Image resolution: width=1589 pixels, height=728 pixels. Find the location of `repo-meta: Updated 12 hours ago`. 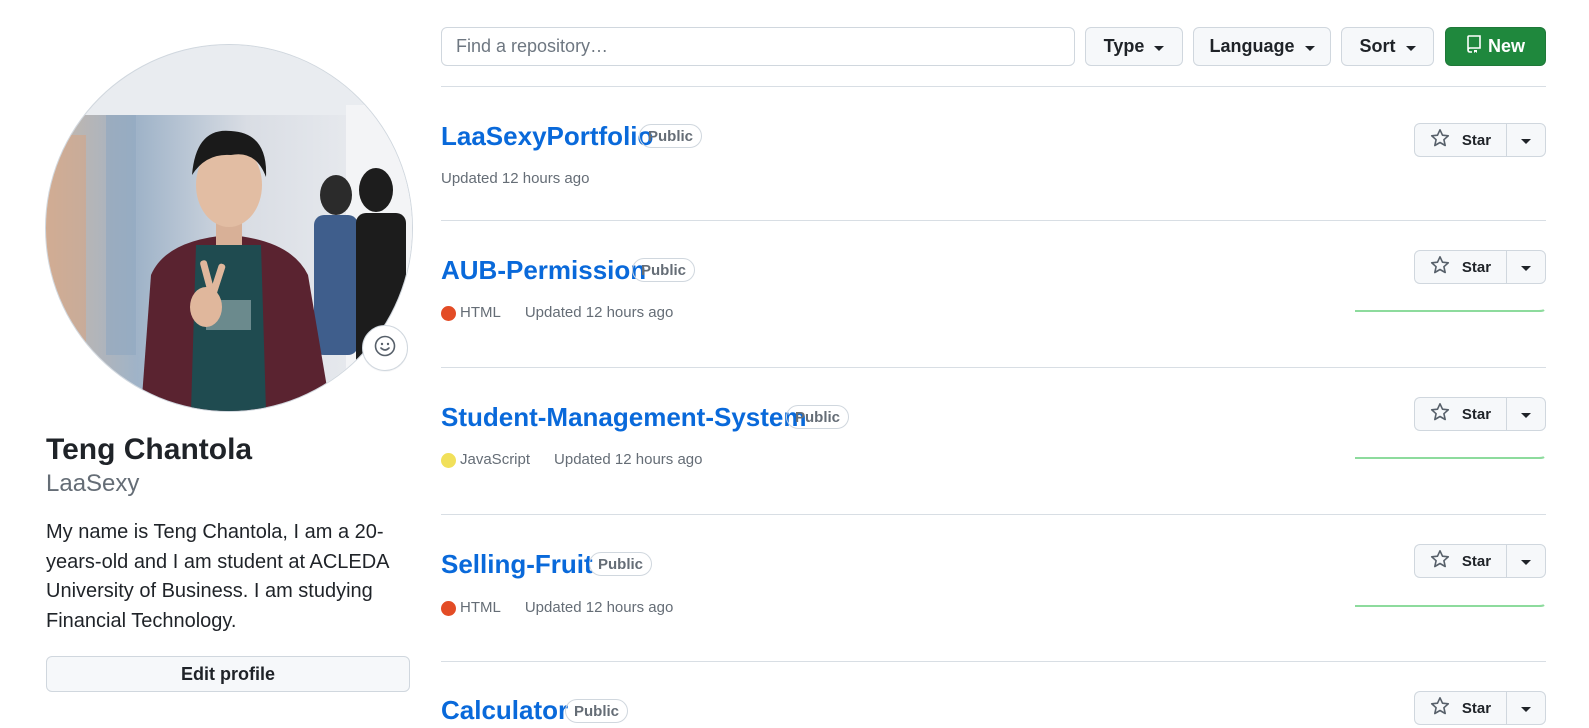

repo-meta: Updated 12 hours ago is located at coordinates (515, 179).